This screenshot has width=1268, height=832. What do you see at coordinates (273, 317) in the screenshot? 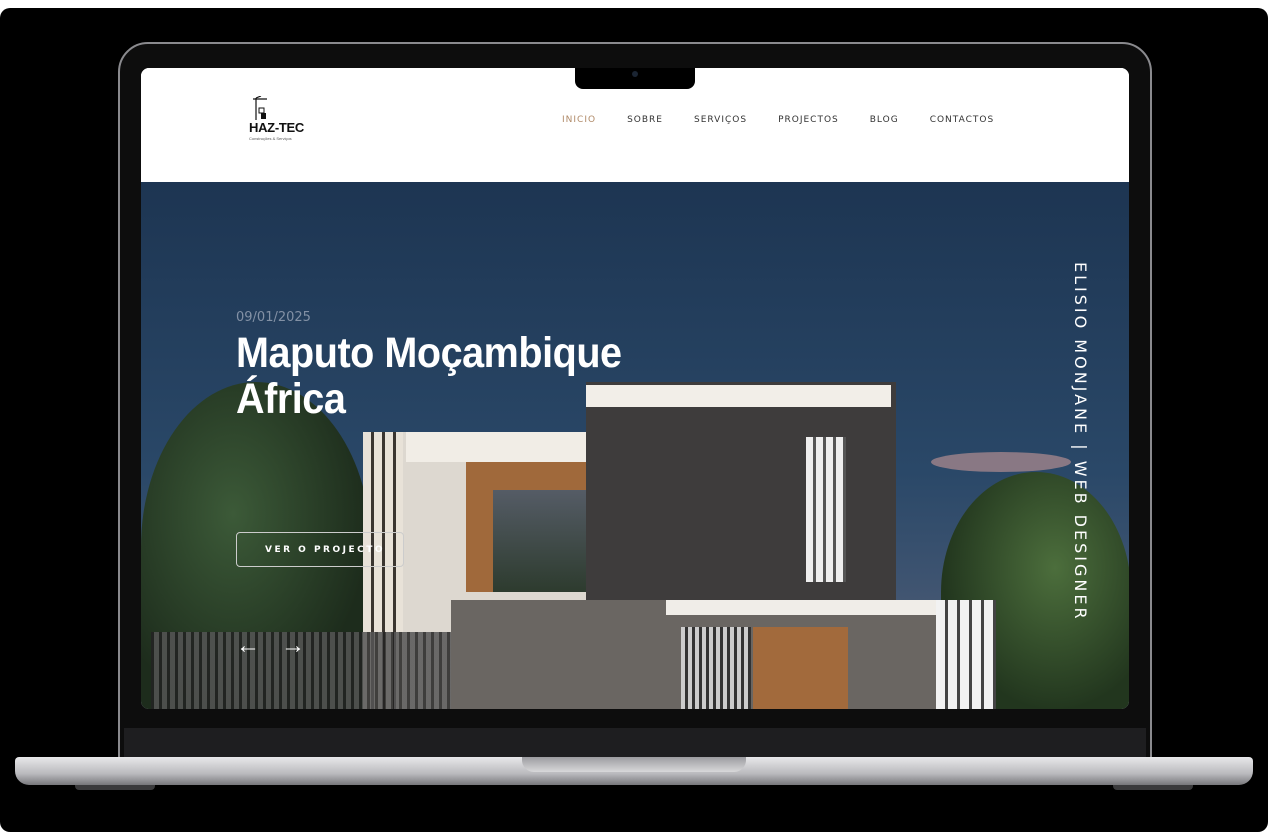
I see `post-date: 09/01/2025` at bounding box center [273, 317].